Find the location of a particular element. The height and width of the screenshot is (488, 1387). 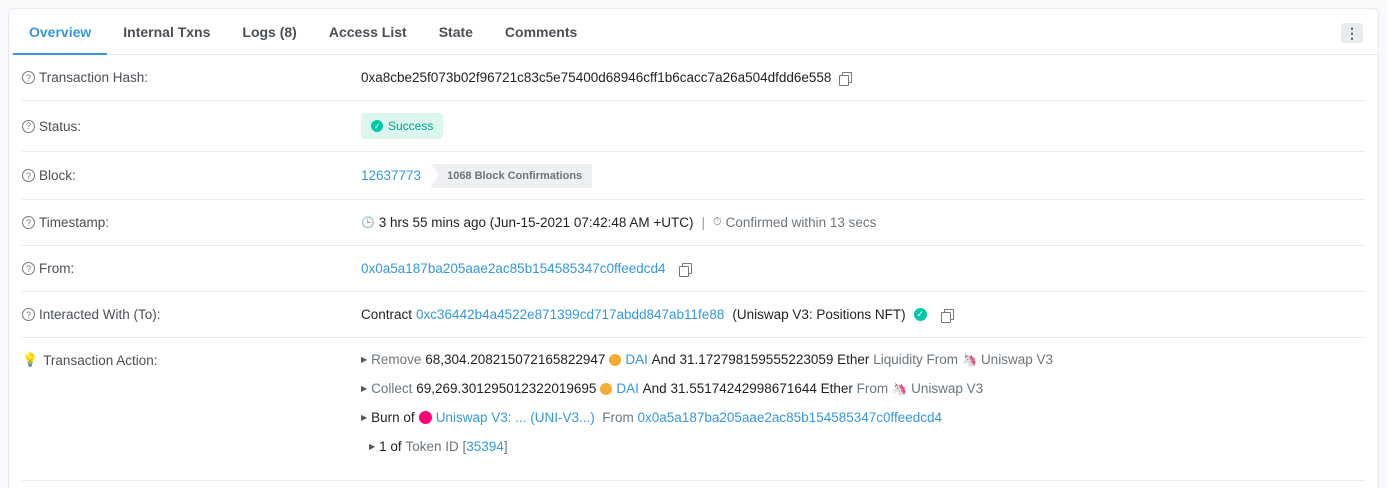

uniswap-nft-token-icon is located at coordinates (425, 417).